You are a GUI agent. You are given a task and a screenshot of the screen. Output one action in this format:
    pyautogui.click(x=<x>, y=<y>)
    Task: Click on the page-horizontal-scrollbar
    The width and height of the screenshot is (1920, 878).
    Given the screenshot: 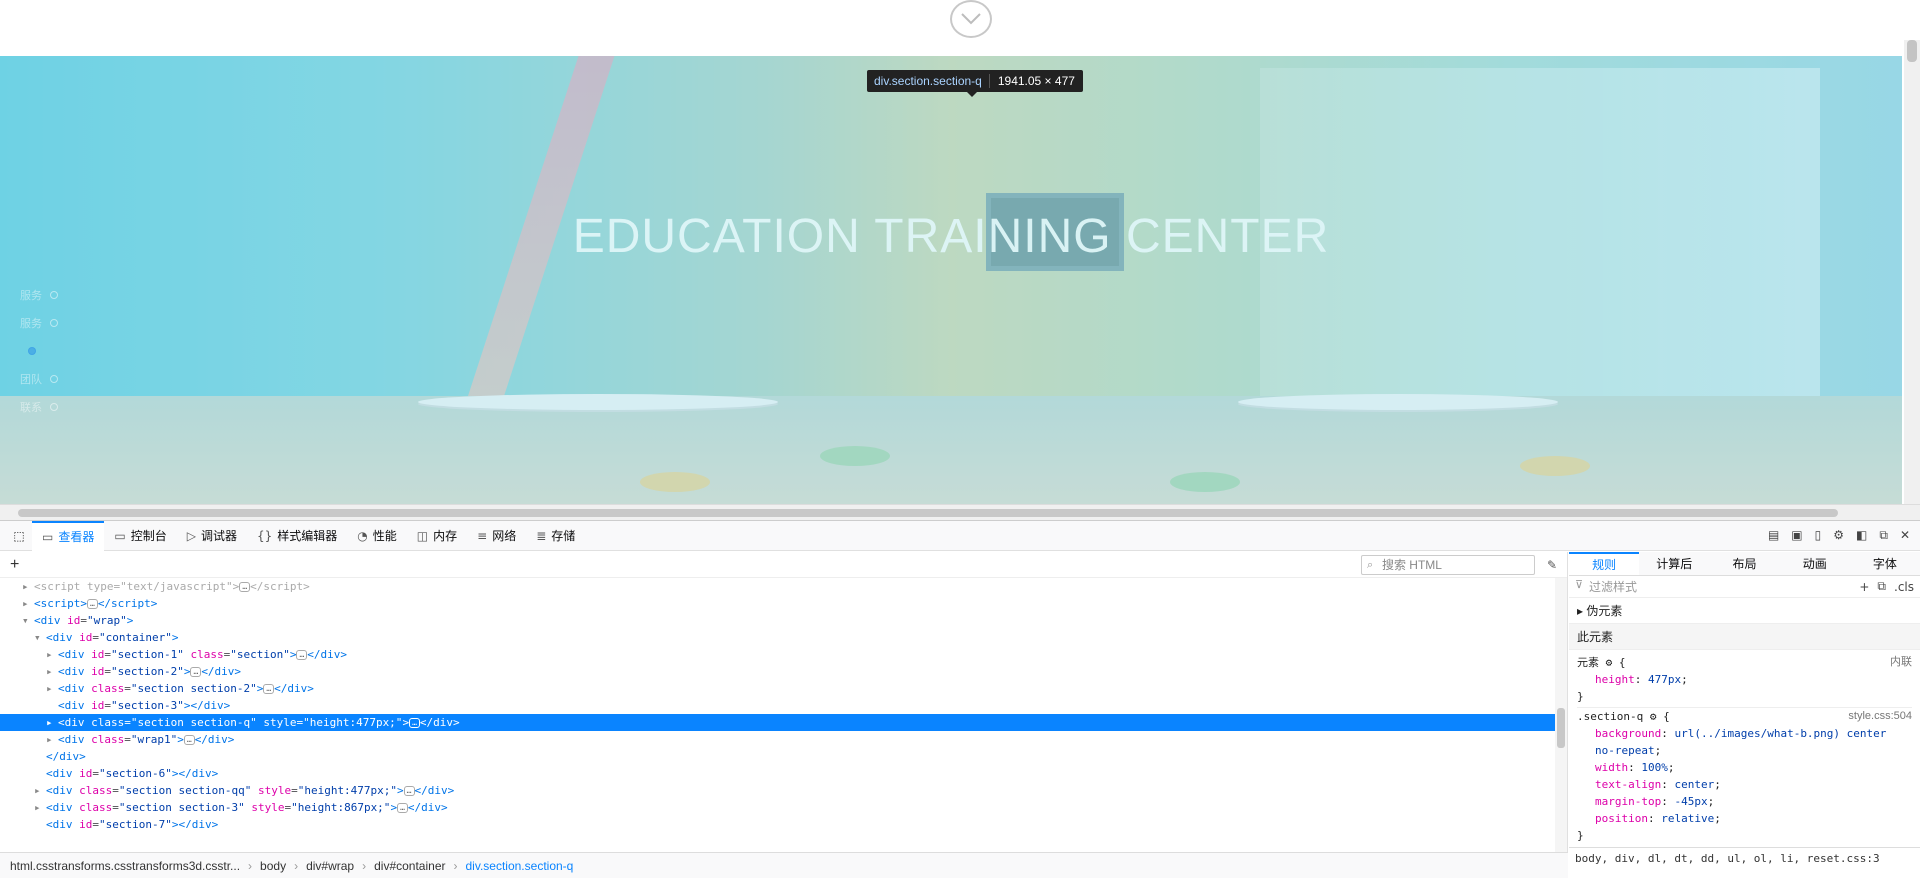 What is the action you would take?
    pyautogui.click(x=960, y=512)
    